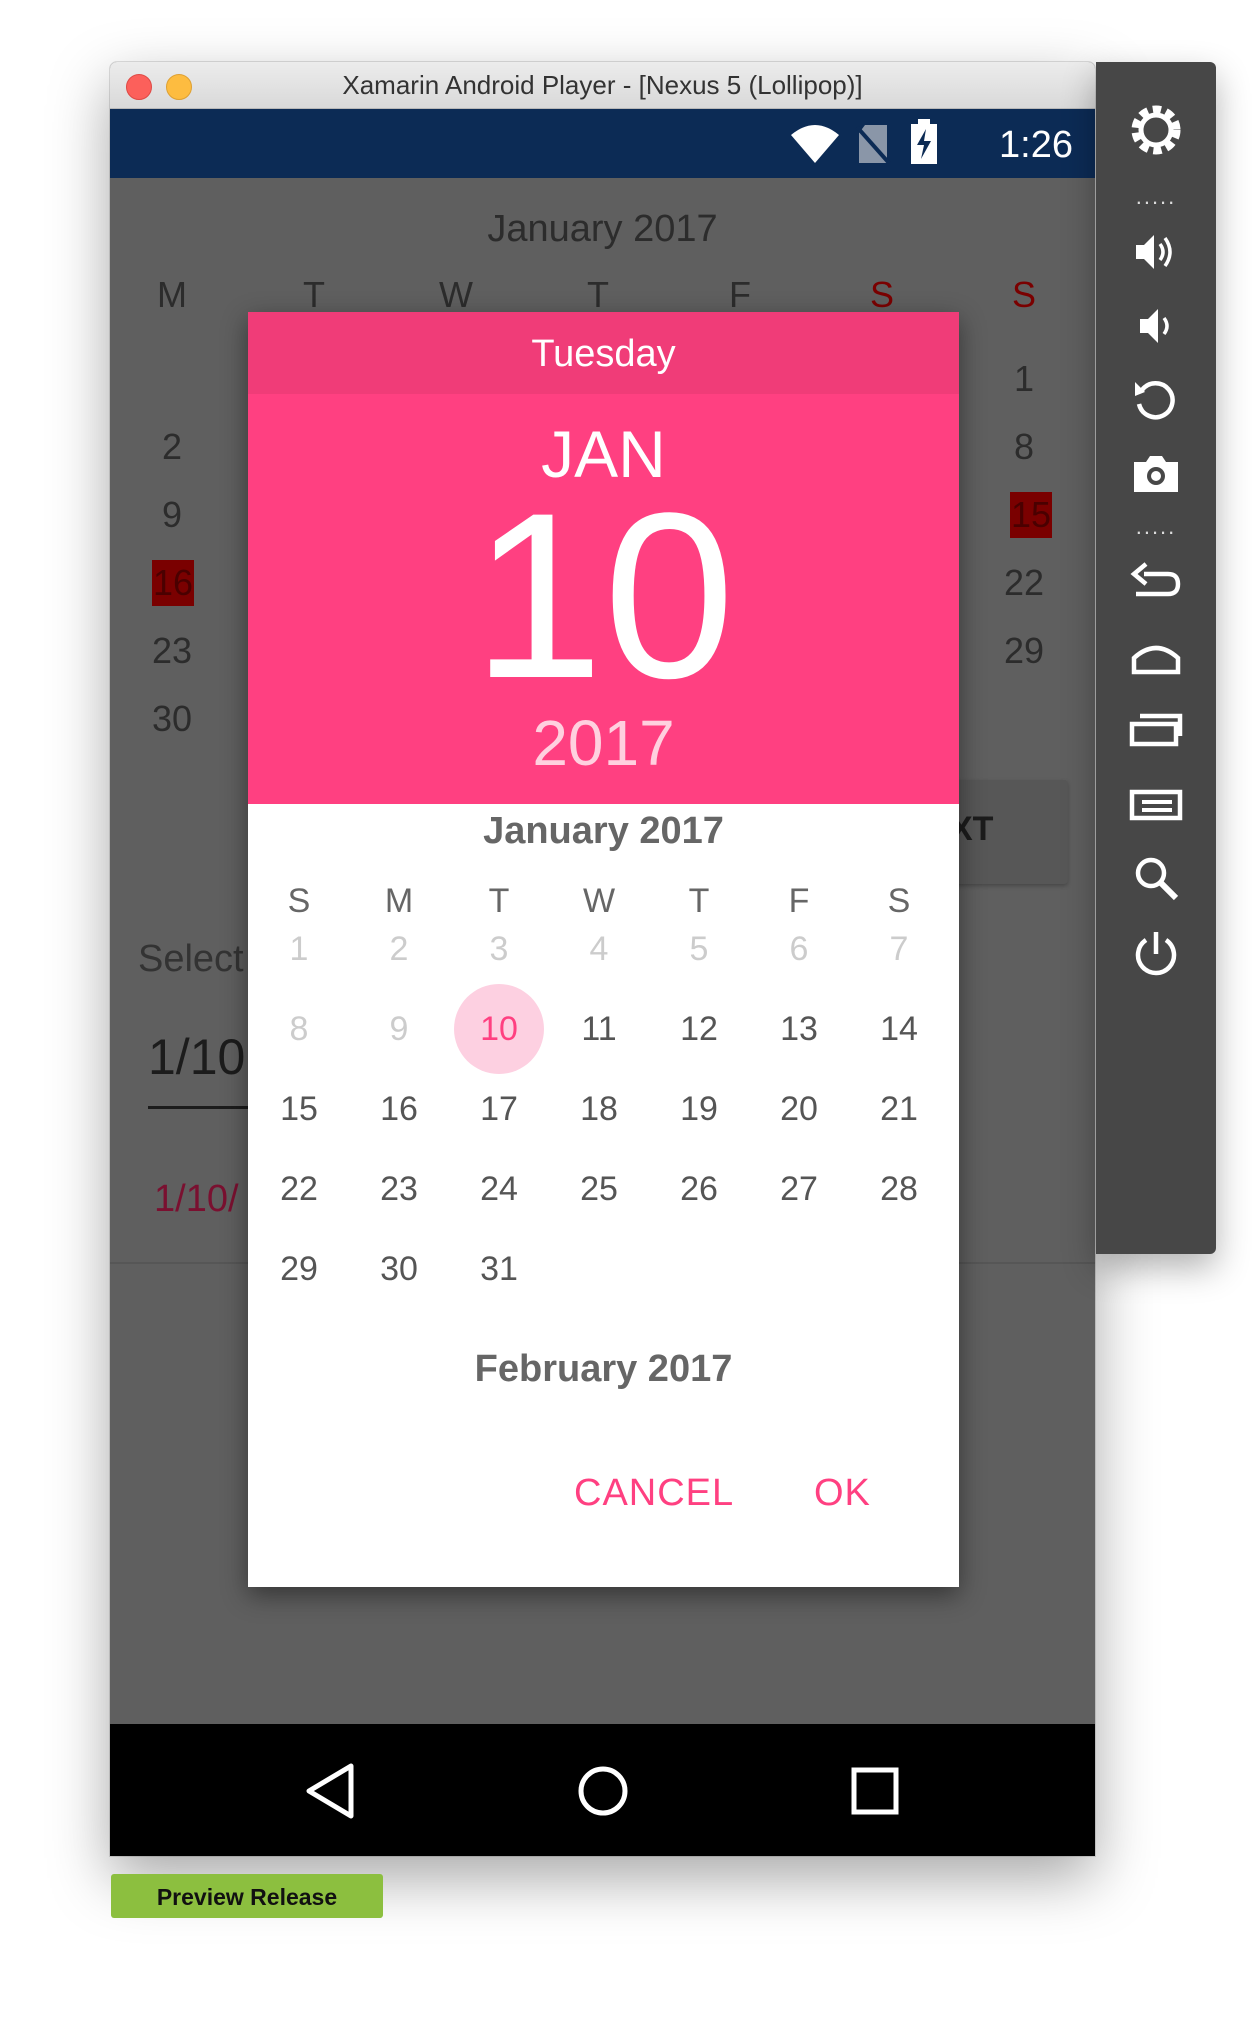 The height and width of the screenshot is (2034, 1258). I want to click on select-label: Select, so click(191, 959).